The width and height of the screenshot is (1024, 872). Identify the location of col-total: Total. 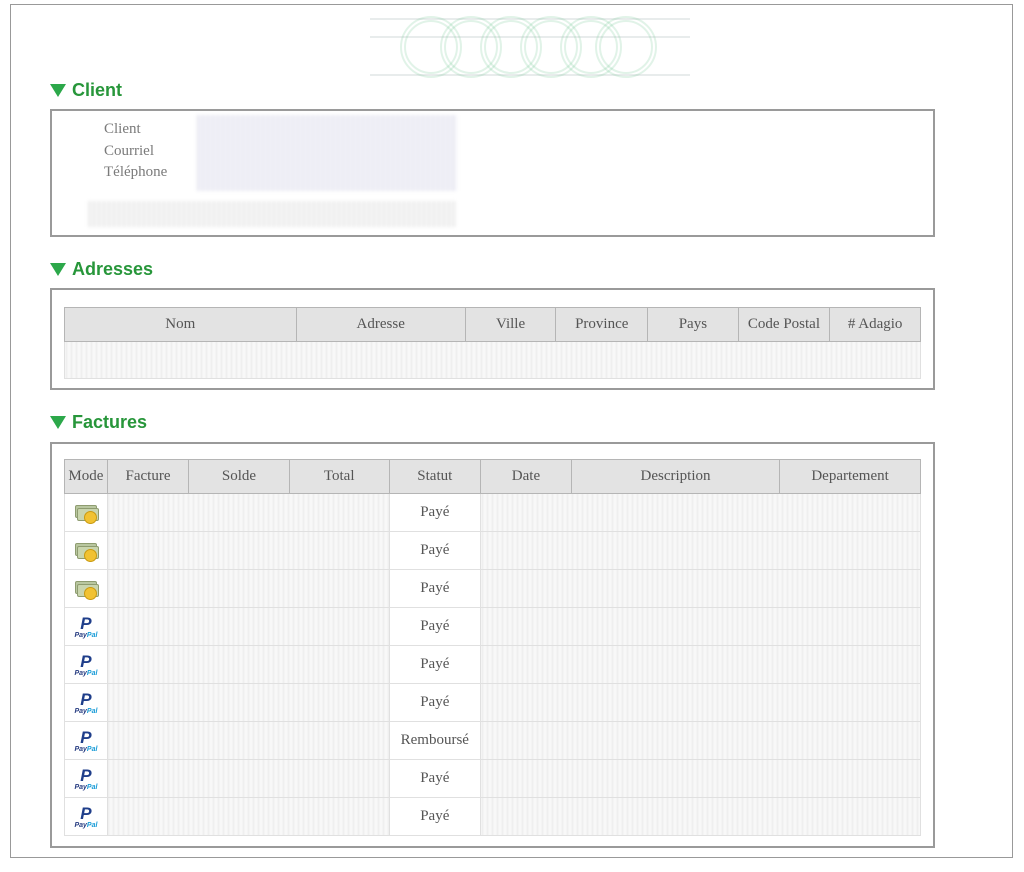
(339, 476).